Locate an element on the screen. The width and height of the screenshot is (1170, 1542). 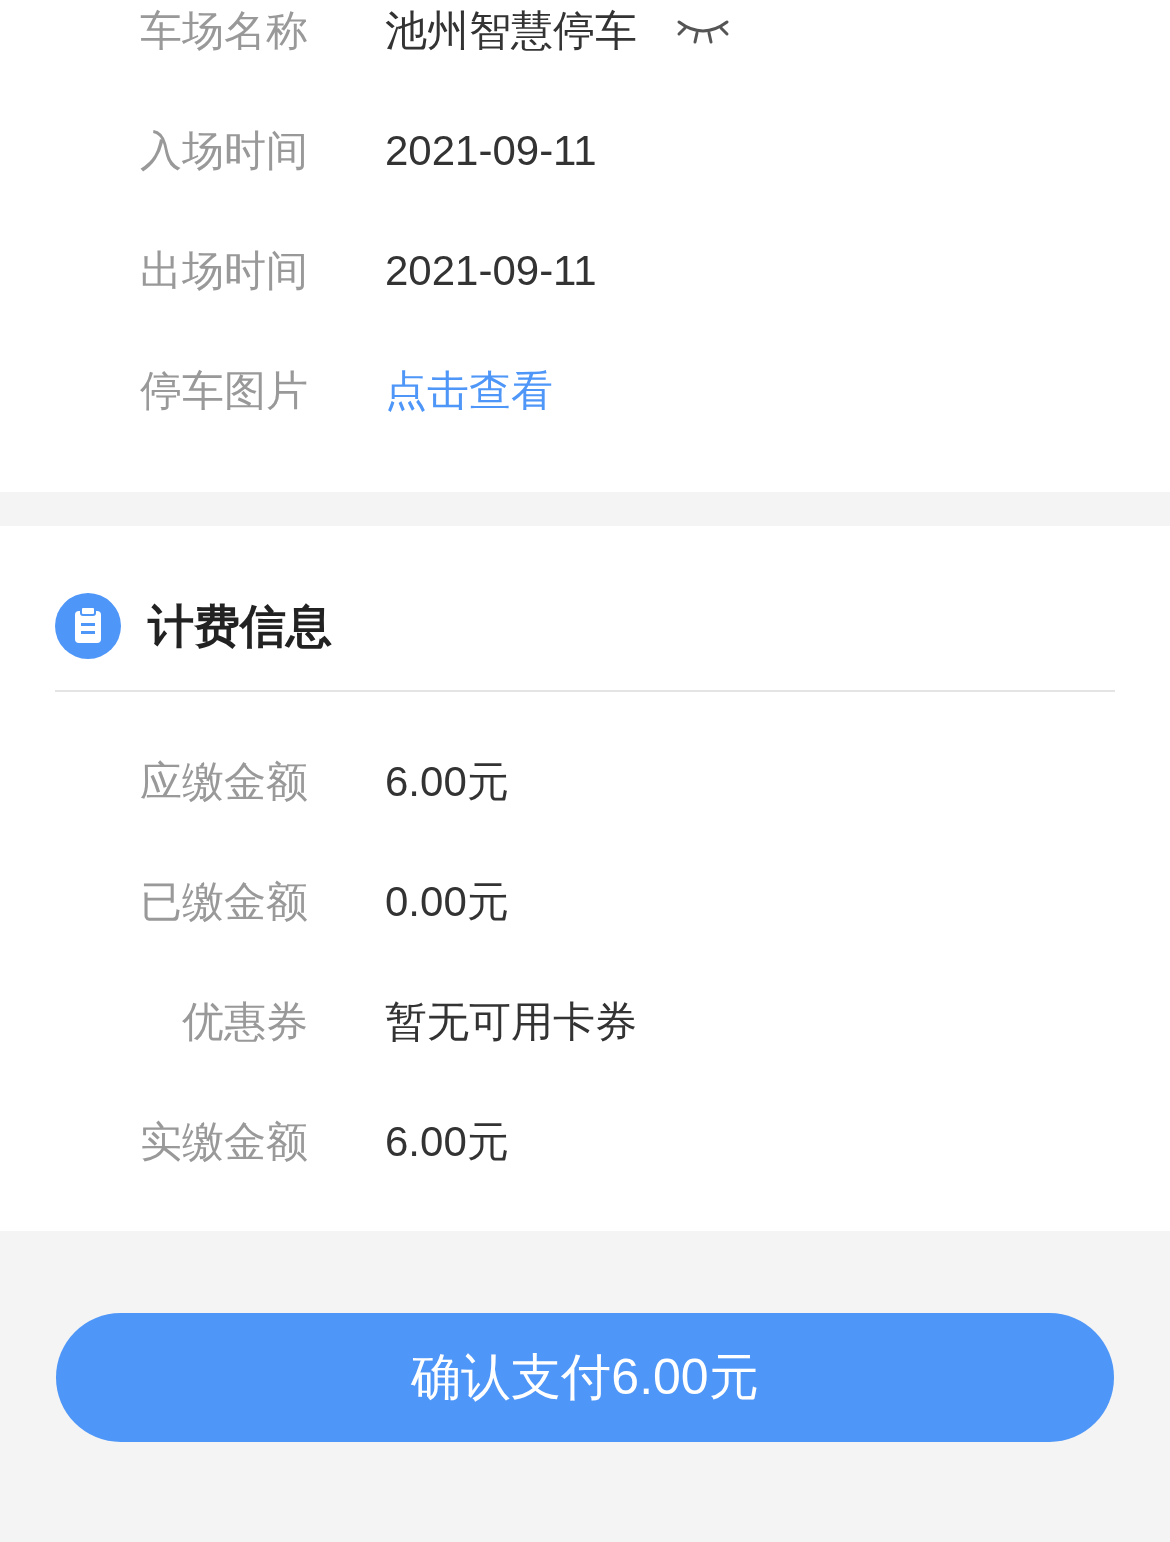
field-label: 优惠券 is located at coordinates (244, 1021).